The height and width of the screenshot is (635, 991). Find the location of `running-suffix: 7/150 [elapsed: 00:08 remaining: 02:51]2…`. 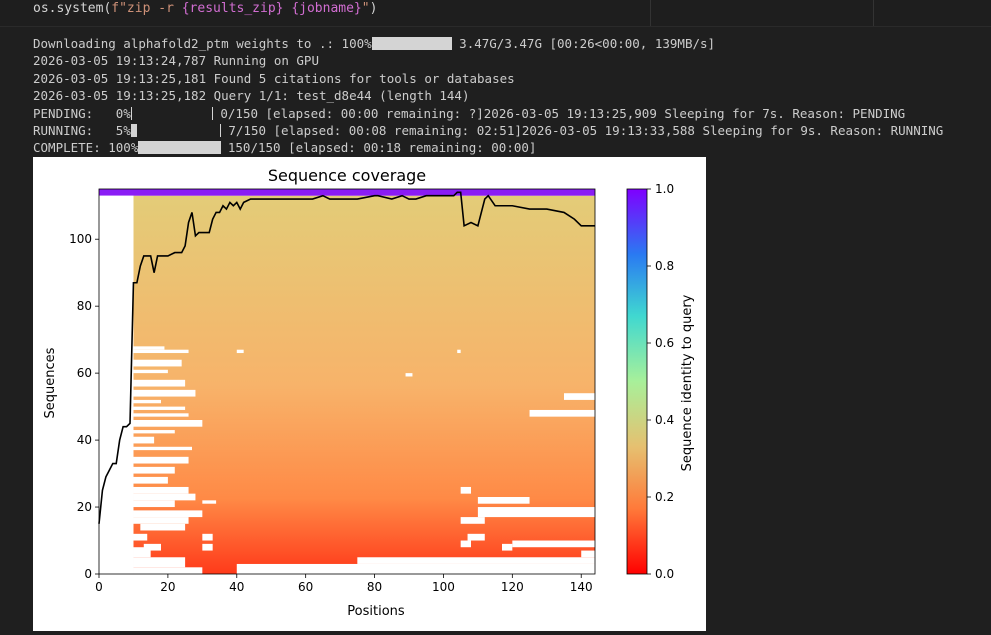

running-suffix: 7/150 [elapsed: 00:08 remaining: 02:51]2… is located at coordinates (582, 130).